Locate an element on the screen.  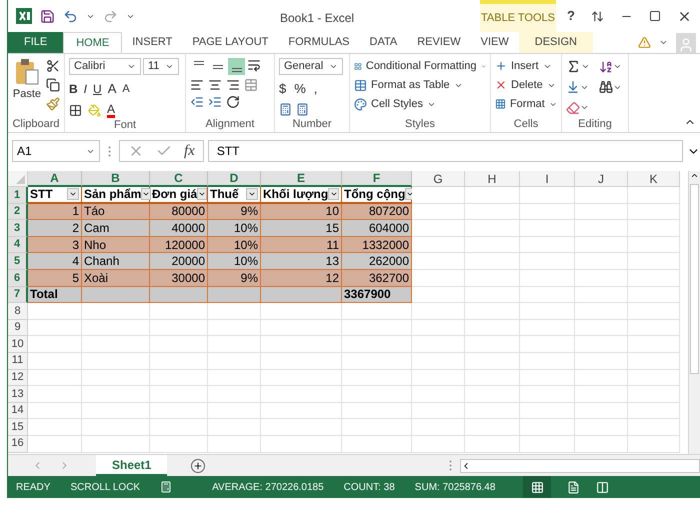
row-header: 13 is located at coordinates (18, 394).